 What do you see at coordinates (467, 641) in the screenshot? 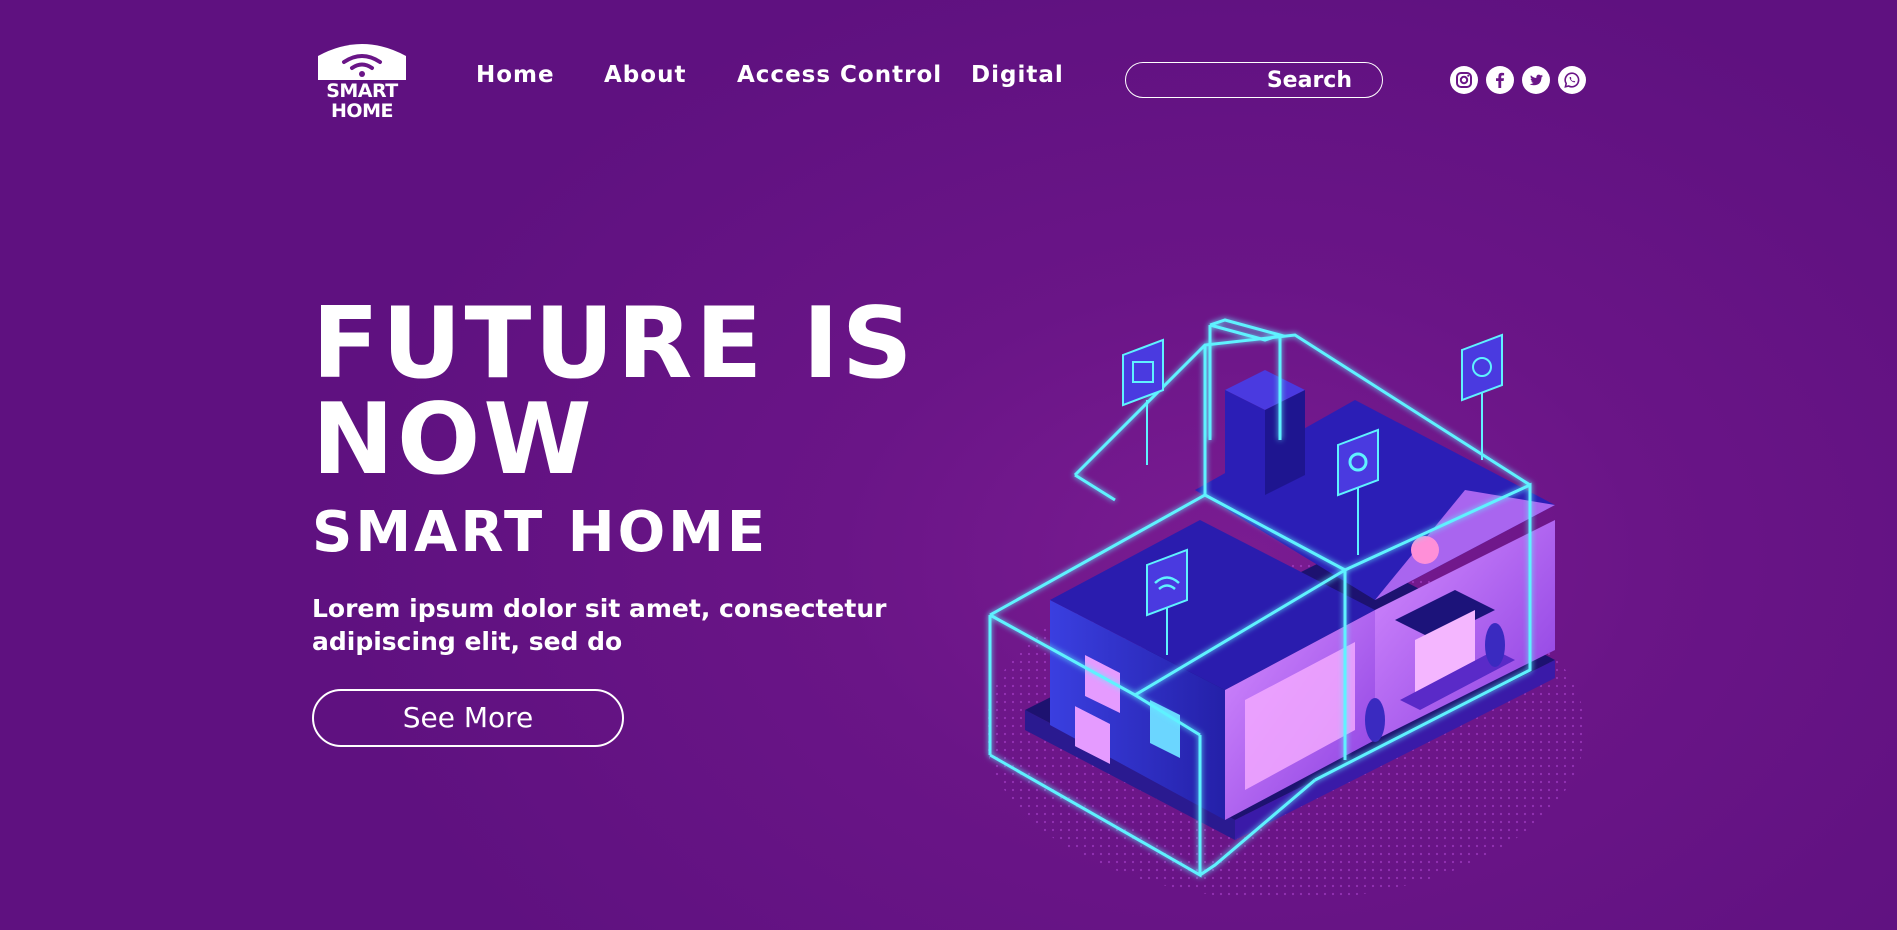
I see `hero-description-line2: adipiscing elit, sed do` at bounding box center [467, 641].